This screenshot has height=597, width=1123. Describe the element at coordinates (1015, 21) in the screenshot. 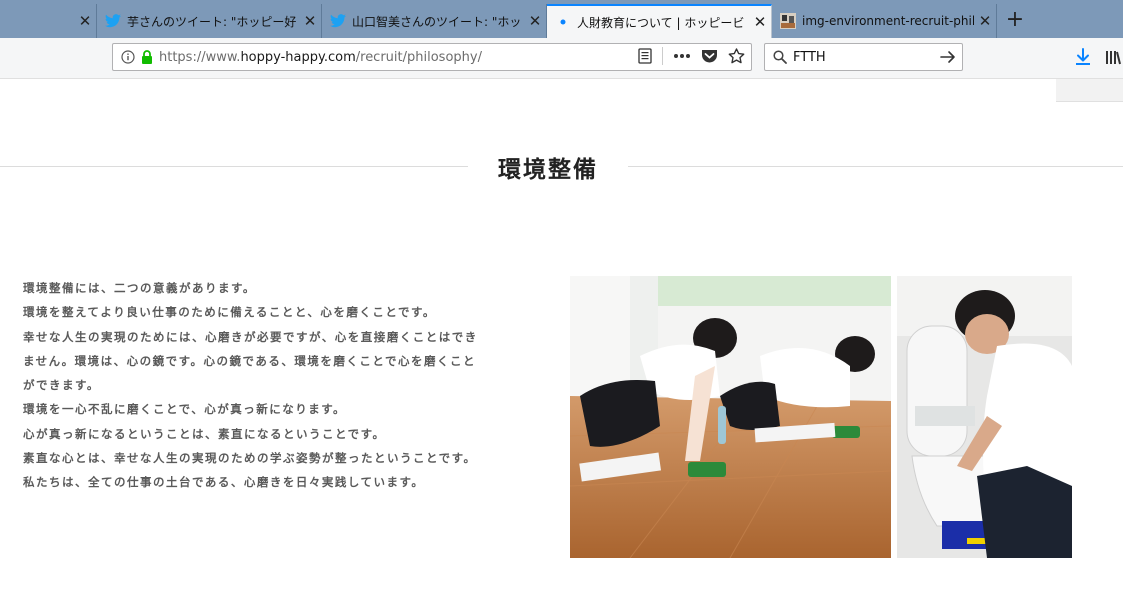

I see `new-tab-button: +` at that location.